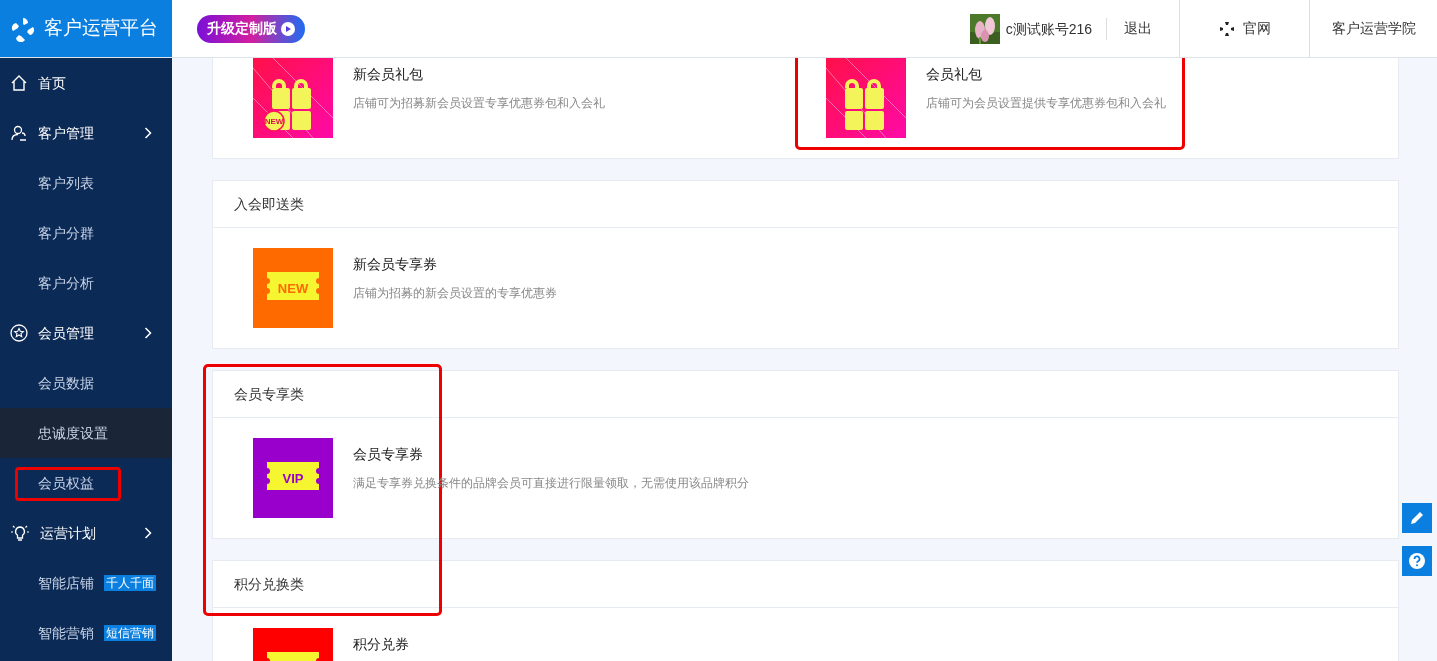 The image size is (1437, 661). I want to click on sidebar-subitem: 客户分析, so click(86, 283).